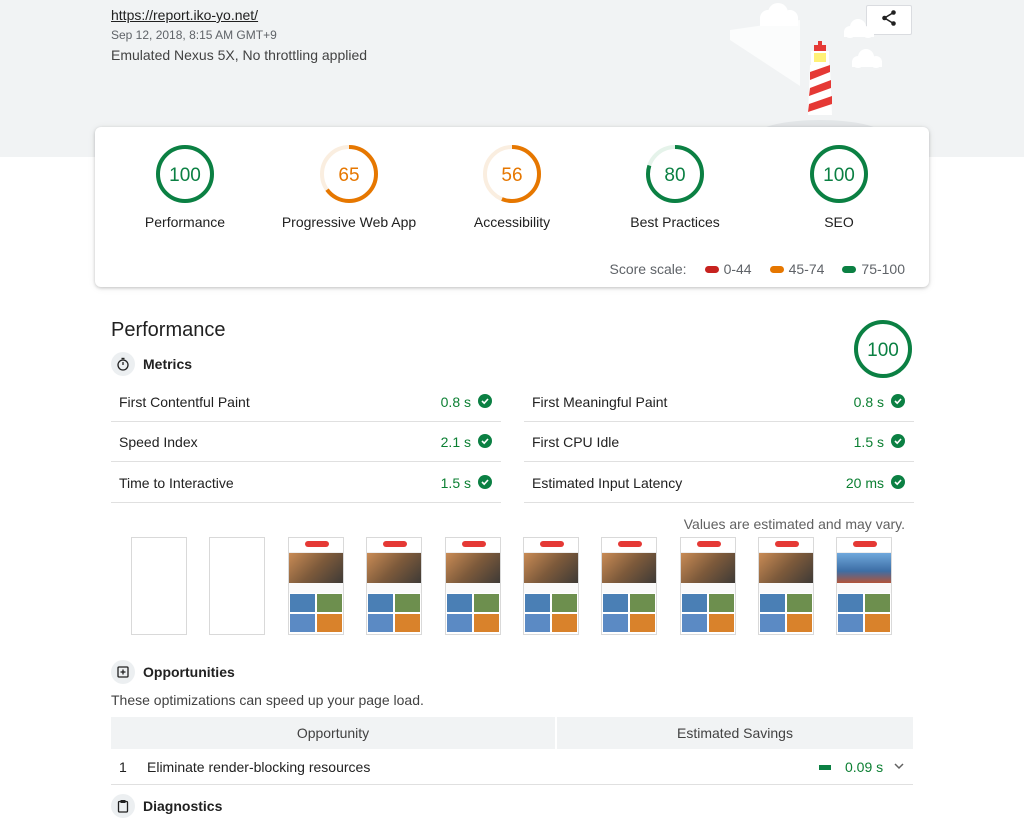  I want to click on stopwatch-icon, so click(123, 364).